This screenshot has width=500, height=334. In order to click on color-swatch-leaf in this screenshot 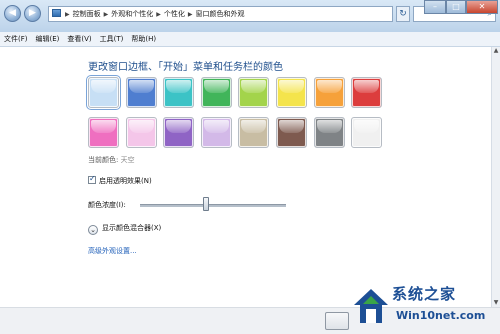, I will do `click(216, 92)`.